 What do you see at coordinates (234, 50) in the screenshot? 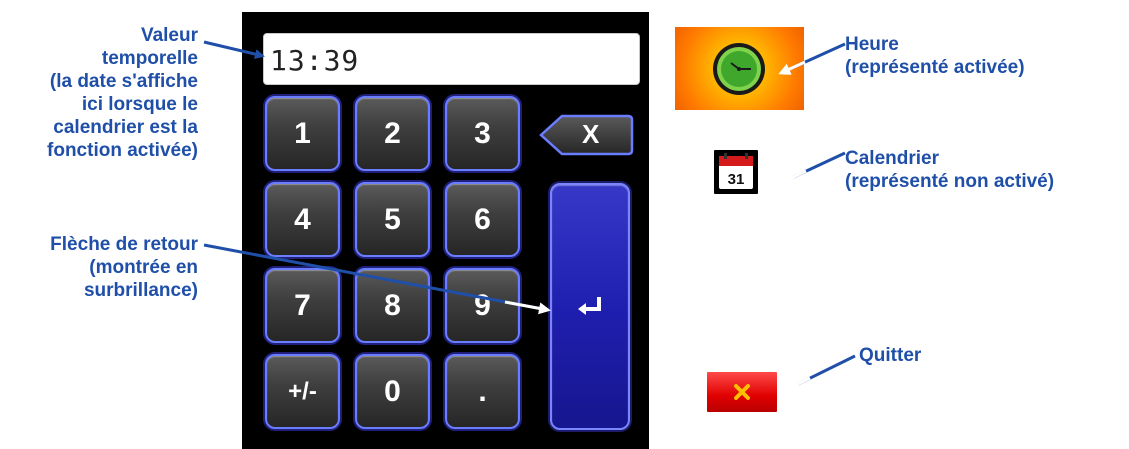
I see `callout-arrow-valeur` at bounding box center [234, 50].